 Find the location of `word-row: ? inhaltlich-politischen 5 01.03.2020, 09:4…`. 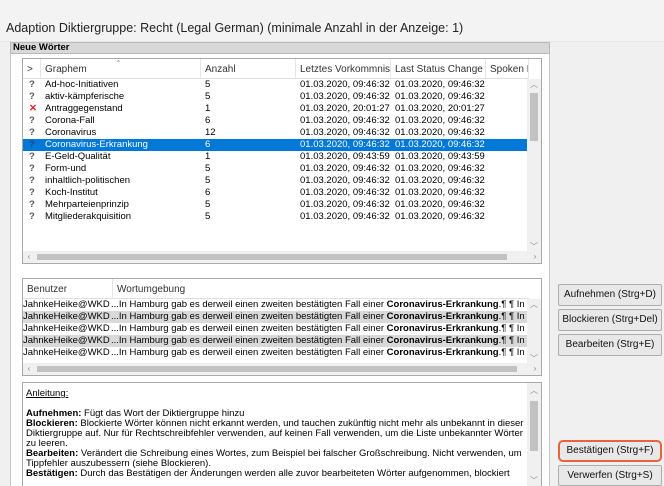

word-row: ? inhaltlich-politischen 5 01.03.2020, 09:4… is located at coordinates (276, 181).